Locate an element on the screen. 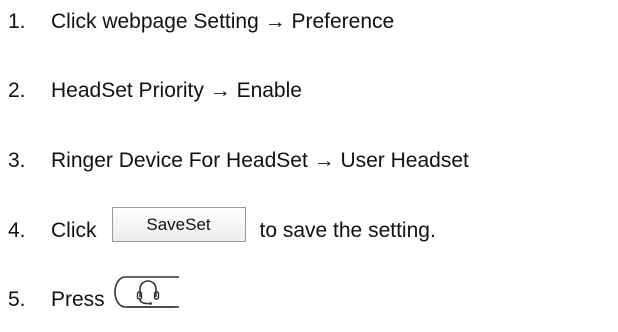  headset-icon is located at coordinates (146, 292).